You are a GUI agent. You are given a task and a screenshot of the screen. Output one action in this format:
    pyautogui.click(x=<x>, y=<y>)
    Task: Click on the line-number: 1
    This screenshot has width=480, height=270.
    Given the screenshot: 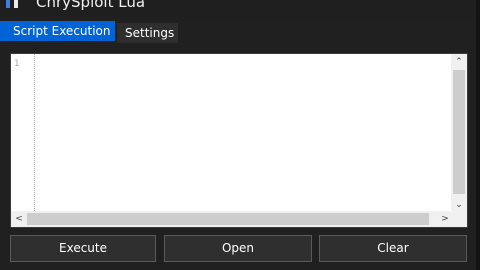 What is the action you would take?
    pyautogui.click(x=17, y=64)
    